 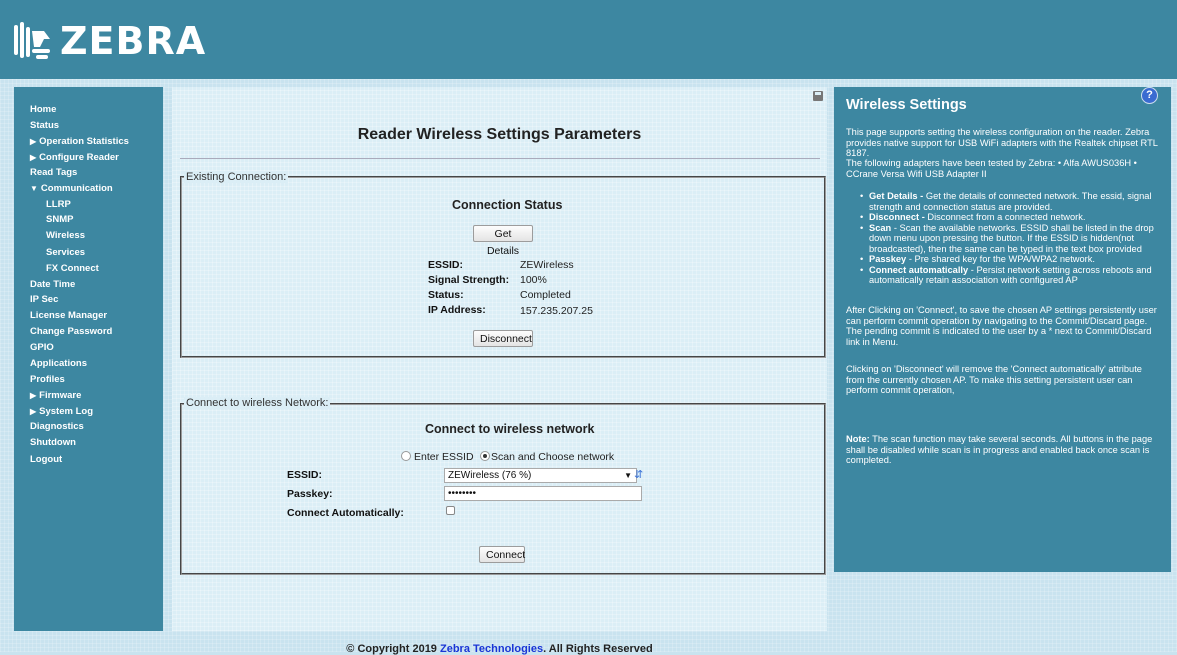 What do you see at coordinates (888, 259) in the screenshot?
I see `bullet-term: Passkey` at bounding box center [888, 259].